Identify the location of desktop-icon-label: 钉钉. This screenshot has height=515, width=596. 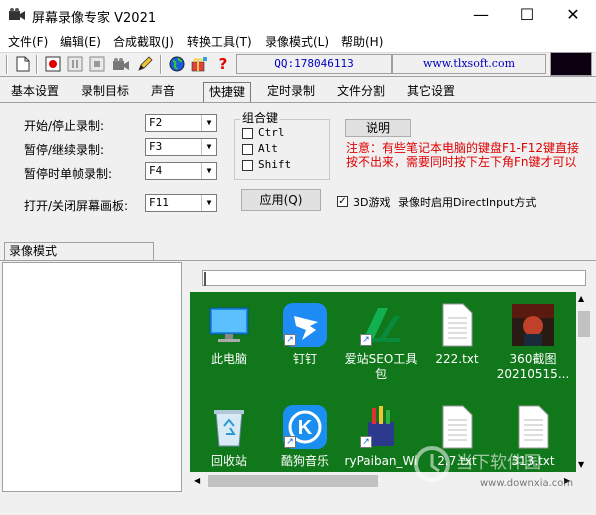
(304, 359).